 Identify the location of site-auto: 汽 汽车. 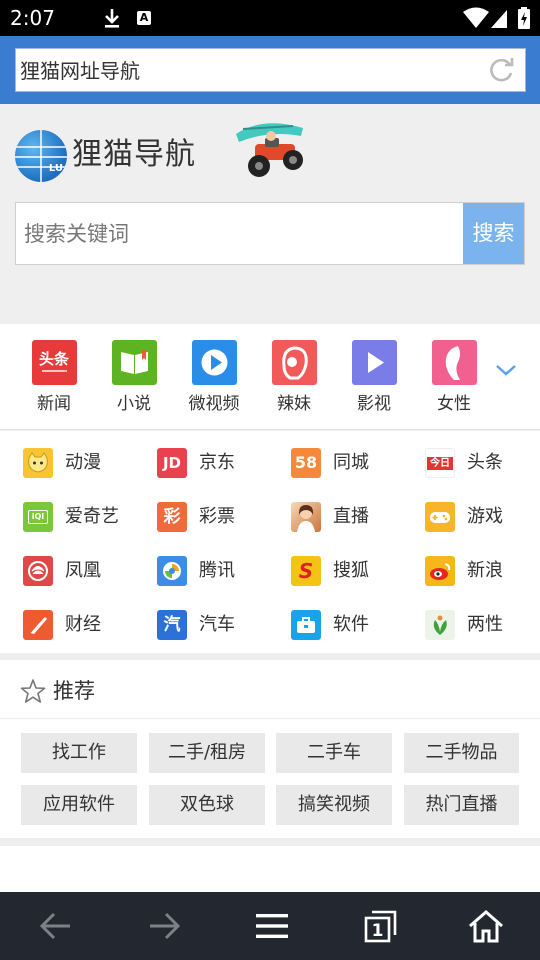
(212, 625).